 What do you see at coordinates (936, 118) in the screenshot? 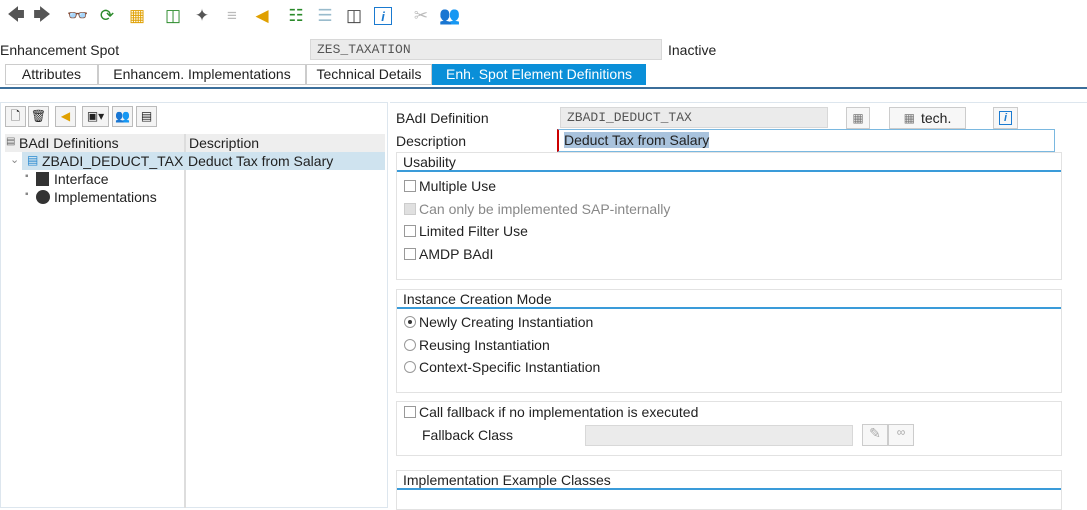
I see `tech-label: tech.` at bounding box center [936, 118].